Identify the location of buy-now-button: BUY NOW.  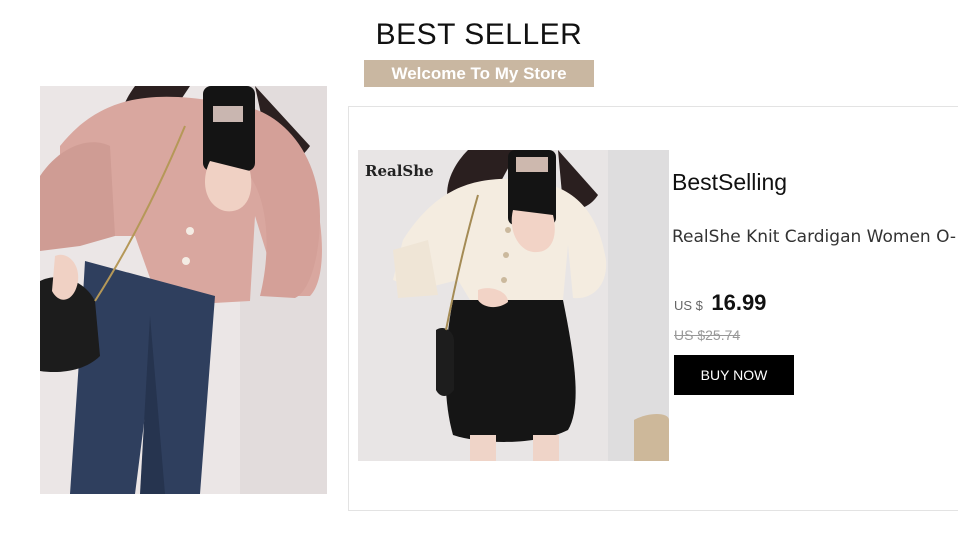
(734, 375).